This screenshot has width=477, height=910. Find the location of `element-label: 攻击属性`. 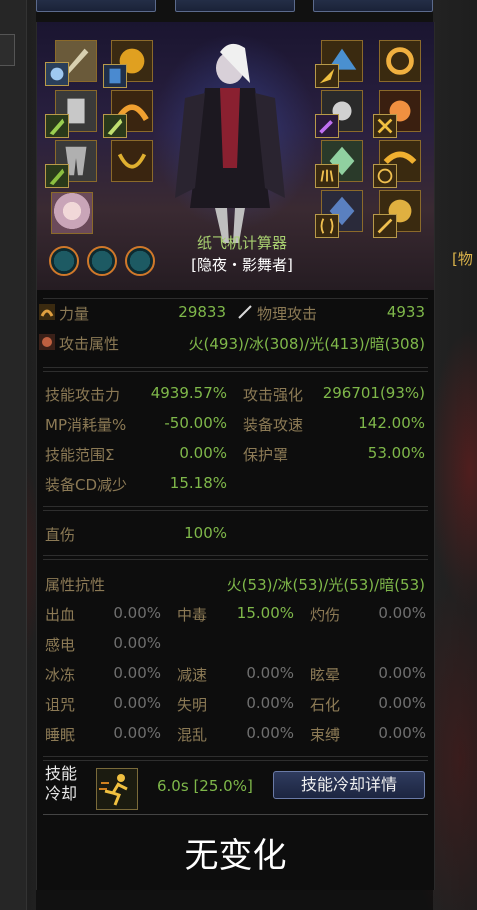

element-label: 攻击属性 is located at coordinates (89, 344).